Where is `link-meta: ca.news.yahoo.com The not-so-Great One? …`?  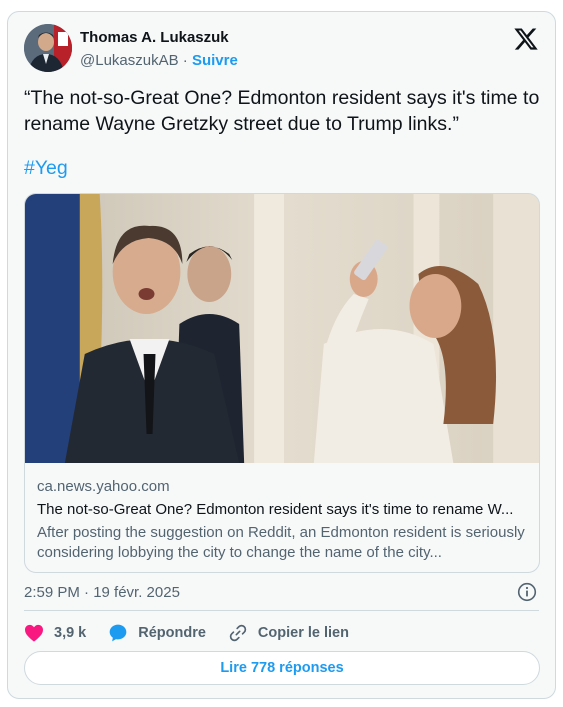 link-meta: ca.news.yahoo.com The not-so-Great One? … is located at coordinates (283, 520).